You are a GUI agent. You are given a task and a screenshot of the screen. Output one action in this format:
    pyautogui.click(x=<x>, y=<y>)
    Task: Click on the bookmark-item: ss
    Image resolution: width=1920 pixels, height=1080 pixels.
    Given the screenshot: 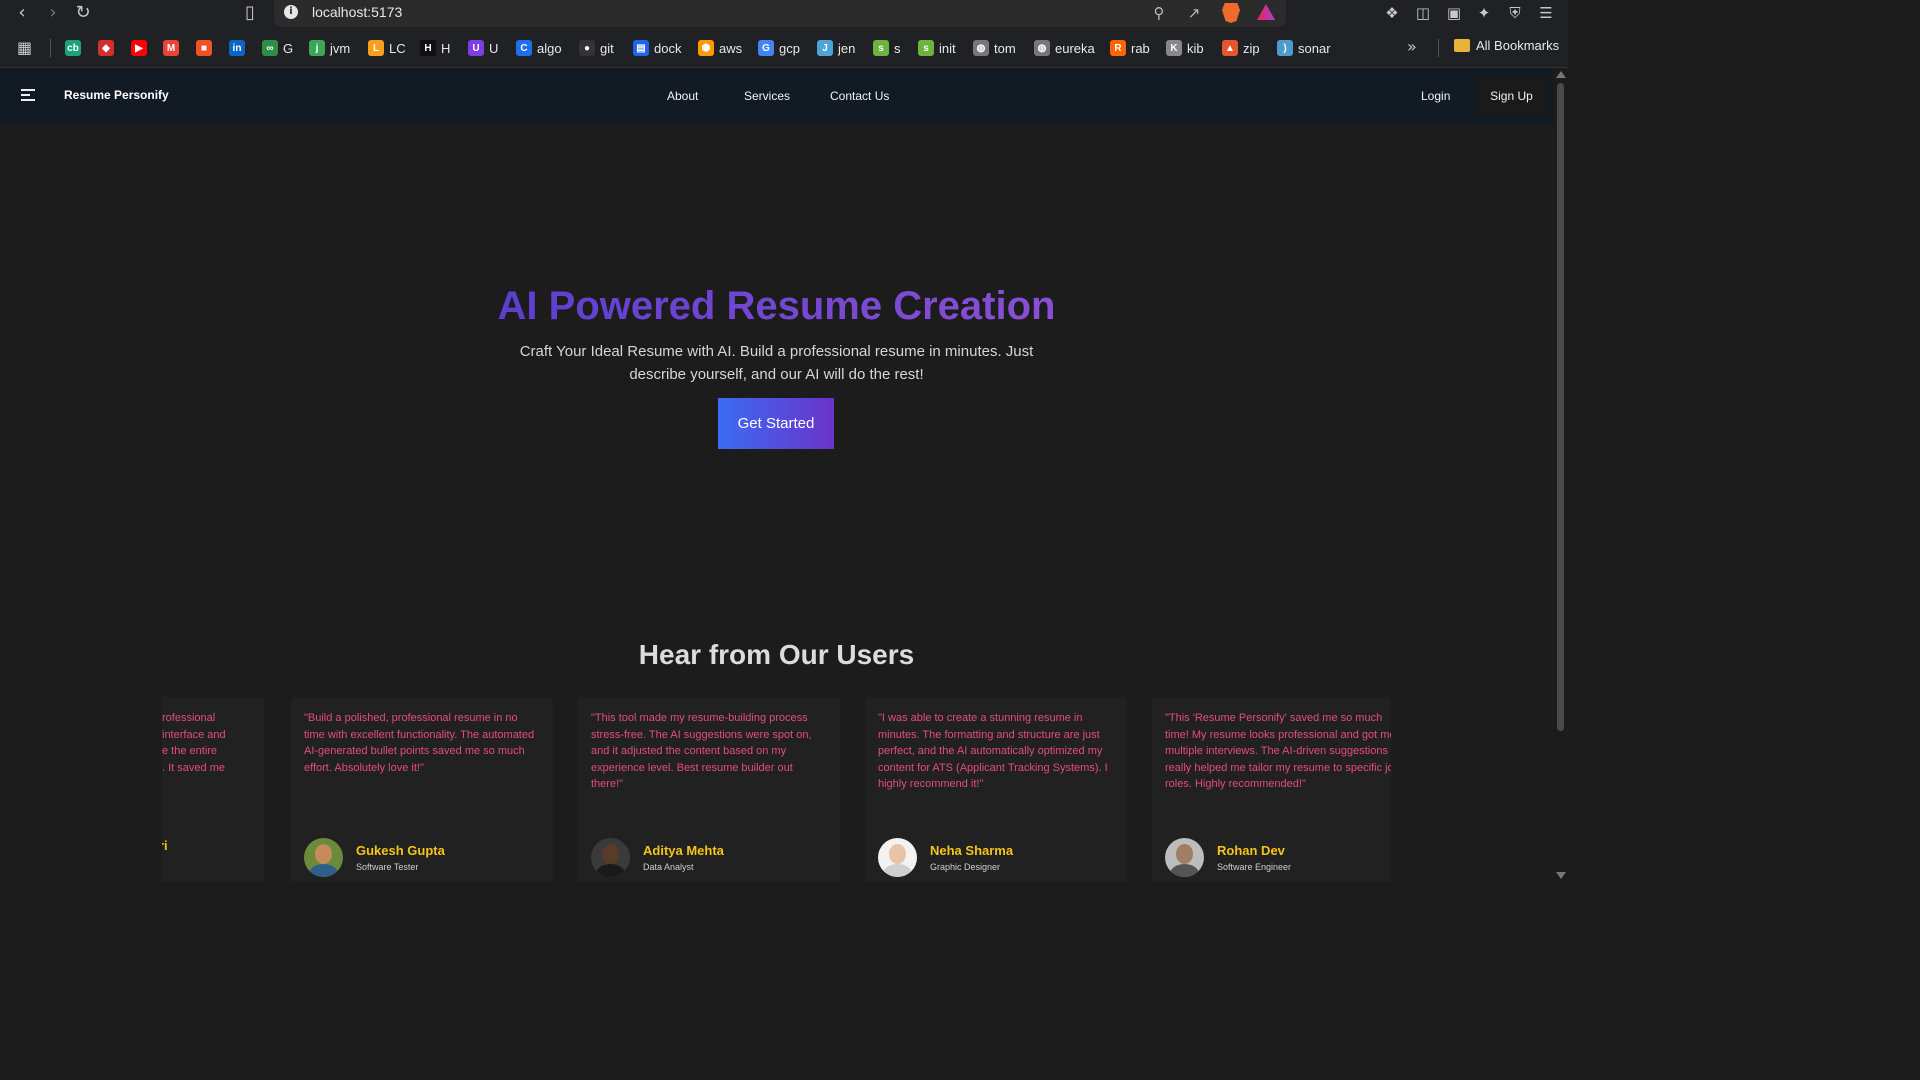 What is the action you would take?
    pyautogui.click(x=887, y=48)
    